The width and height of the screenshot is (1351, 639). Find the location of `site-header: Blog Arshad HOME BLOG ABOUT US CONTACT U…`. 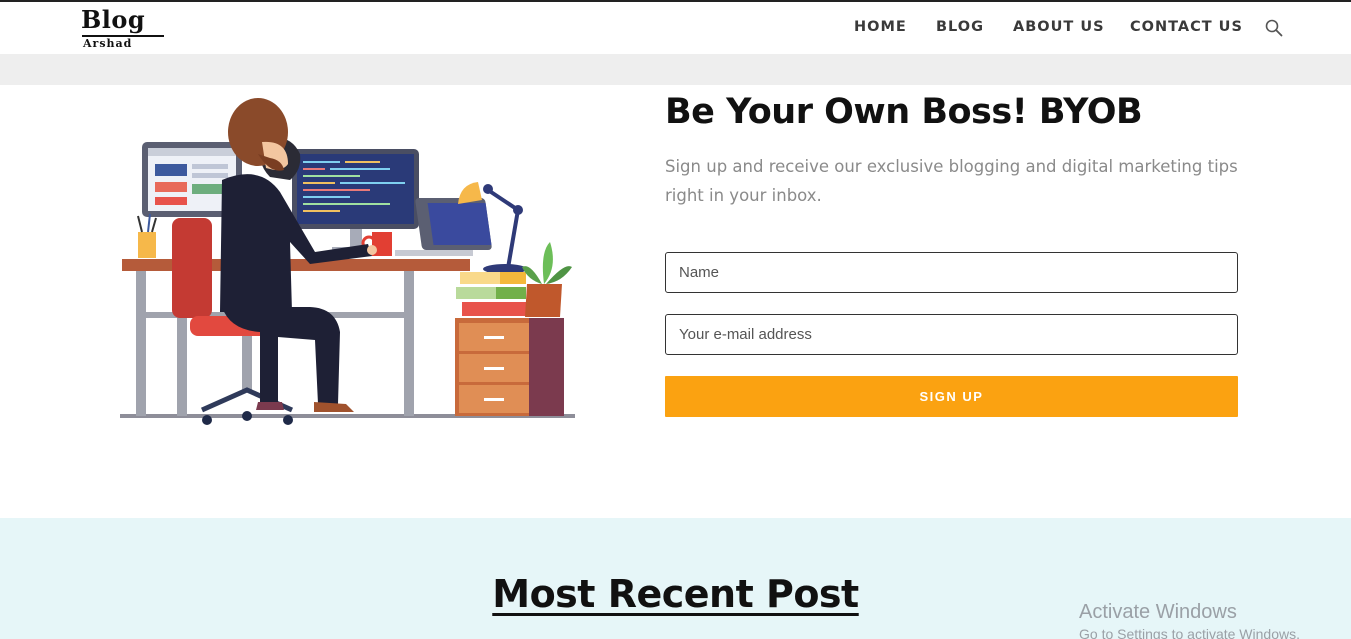

site-header: Blog Arshad HOME BLOG ABOUT US CONTACT U… is located at coordinates (675, 28).